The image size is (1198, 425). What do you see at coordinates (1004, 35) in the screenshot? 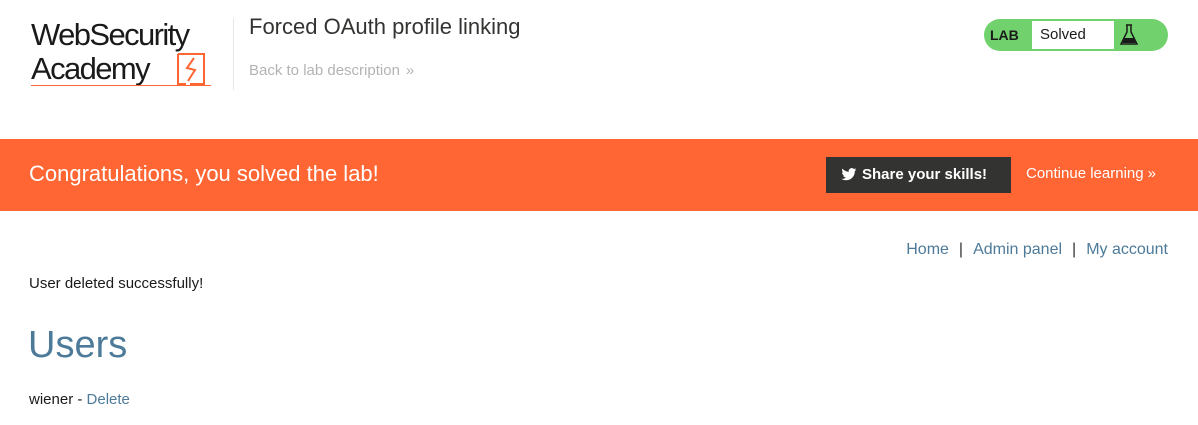
I see `lab-tag: LAB` at bounding box center [1004, 35].